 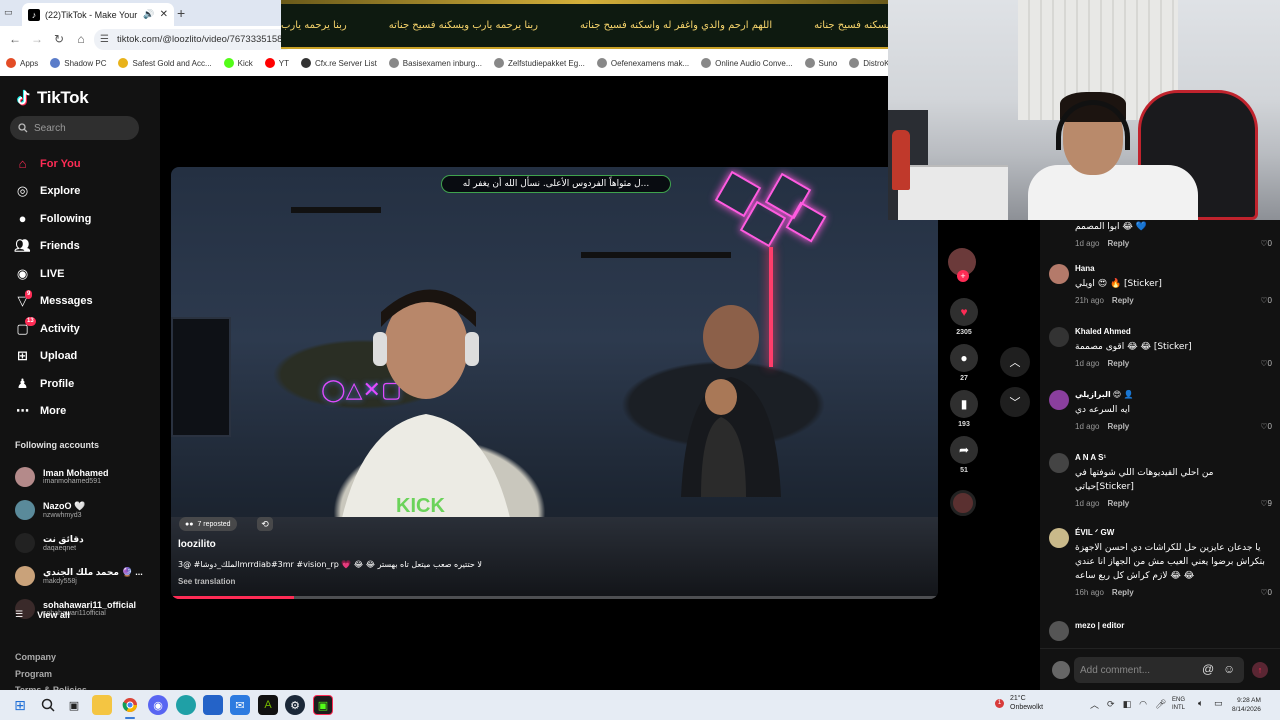 What do you see at coordinates (1015, 362) in the screenshot?
I see `previous-video-button: ︿` at bounding box center [1015, 362].